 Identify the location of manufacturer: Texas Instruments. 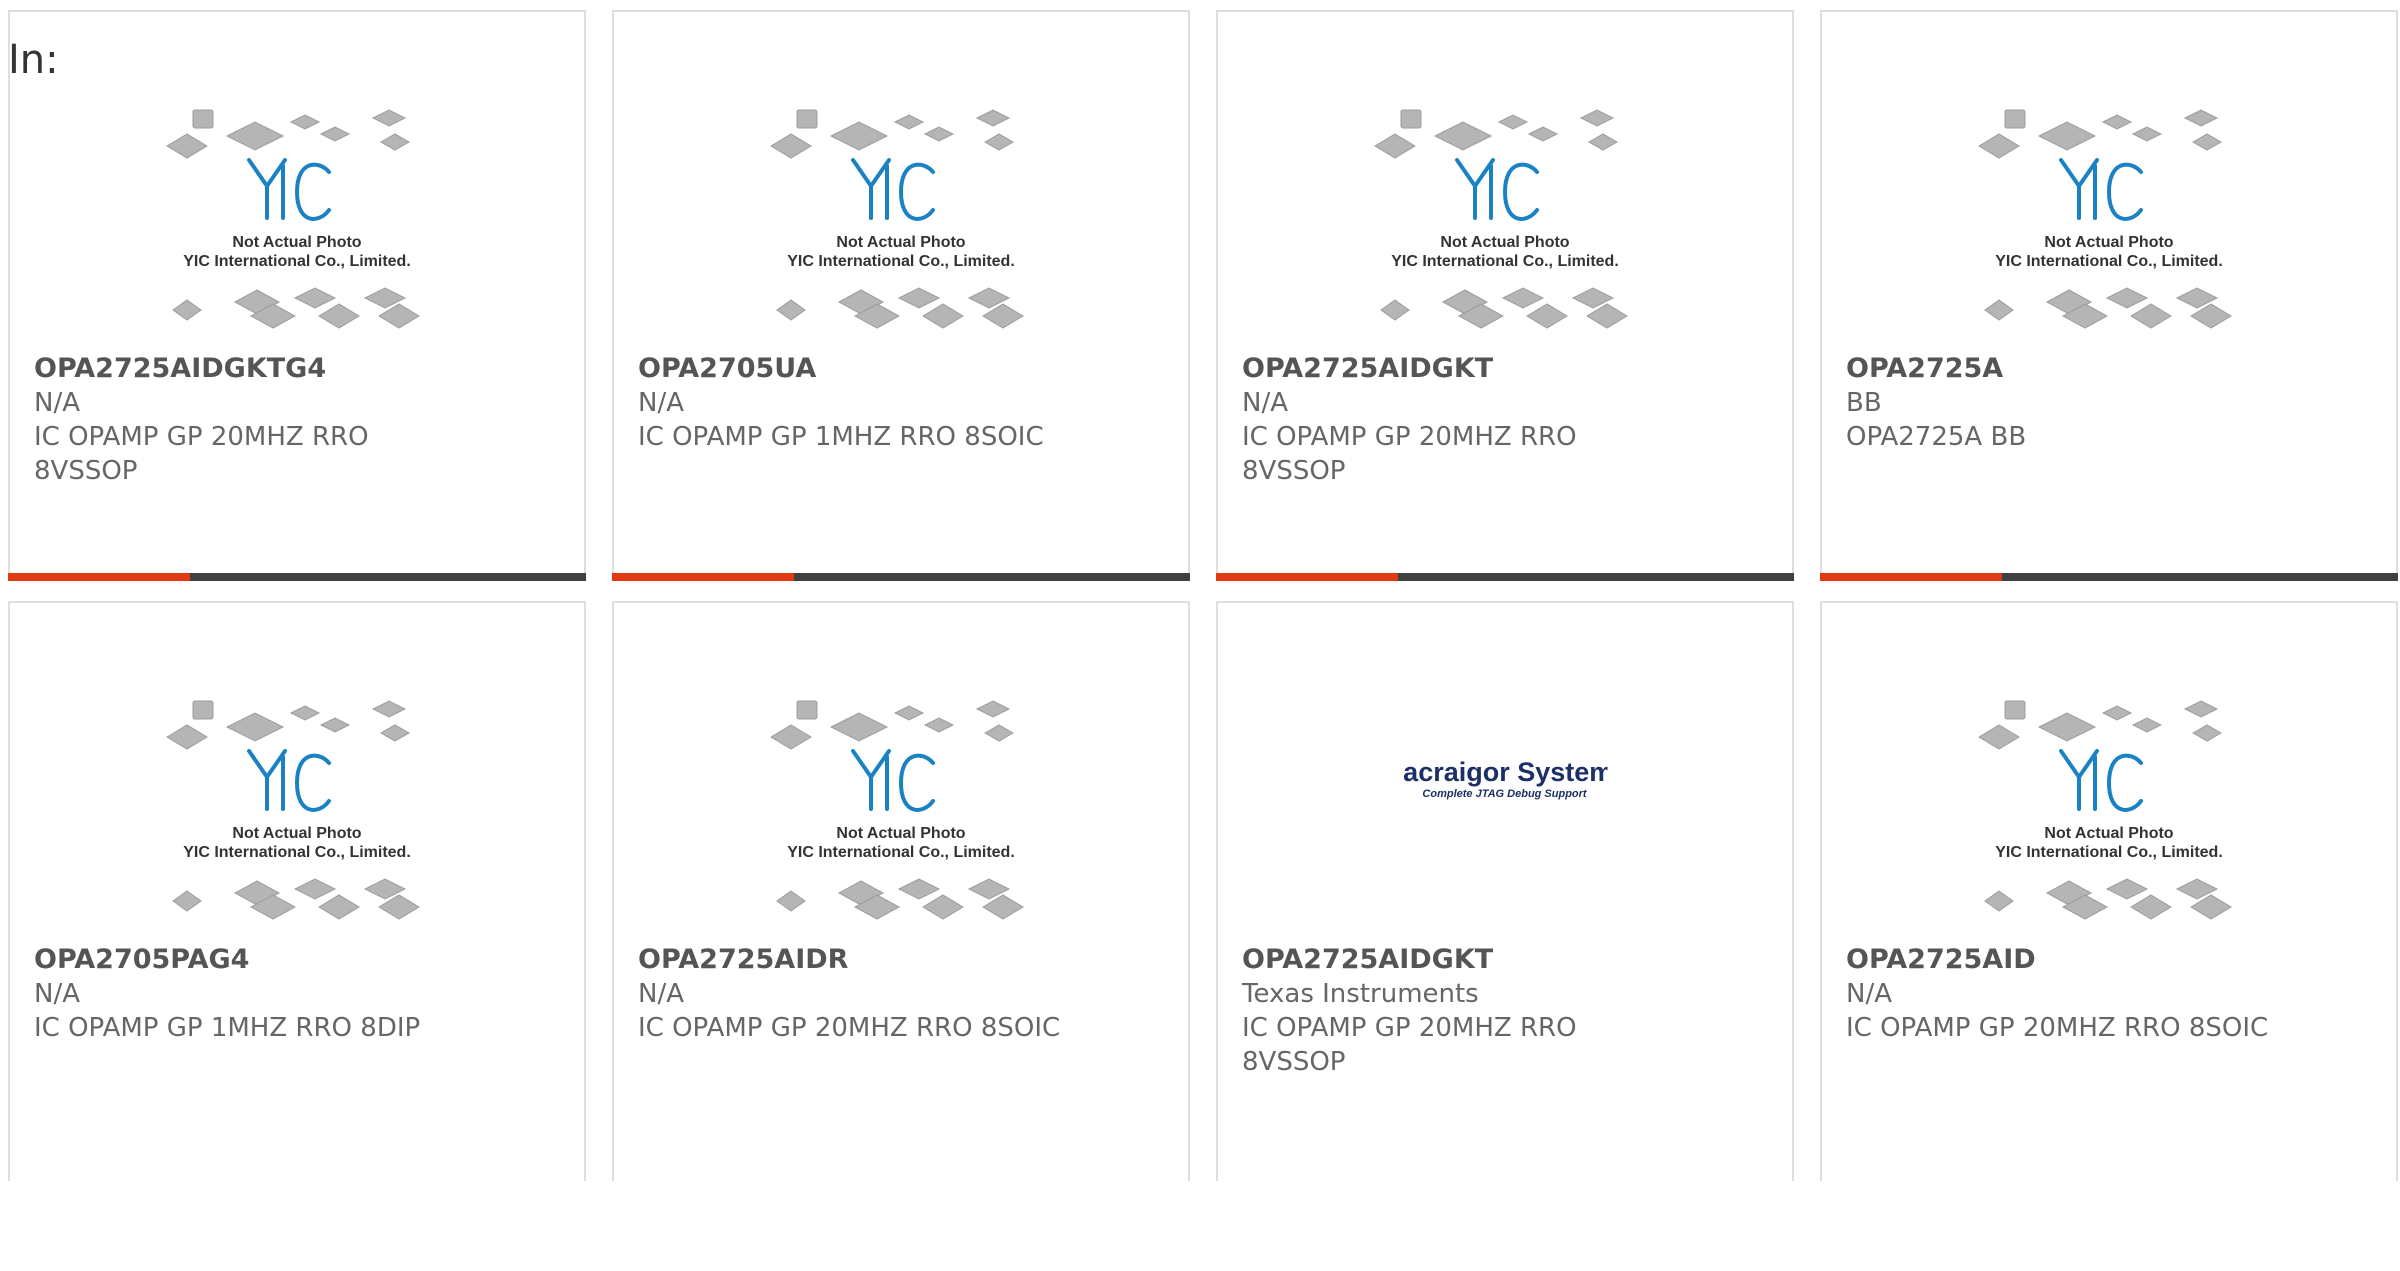
(1360, 994).